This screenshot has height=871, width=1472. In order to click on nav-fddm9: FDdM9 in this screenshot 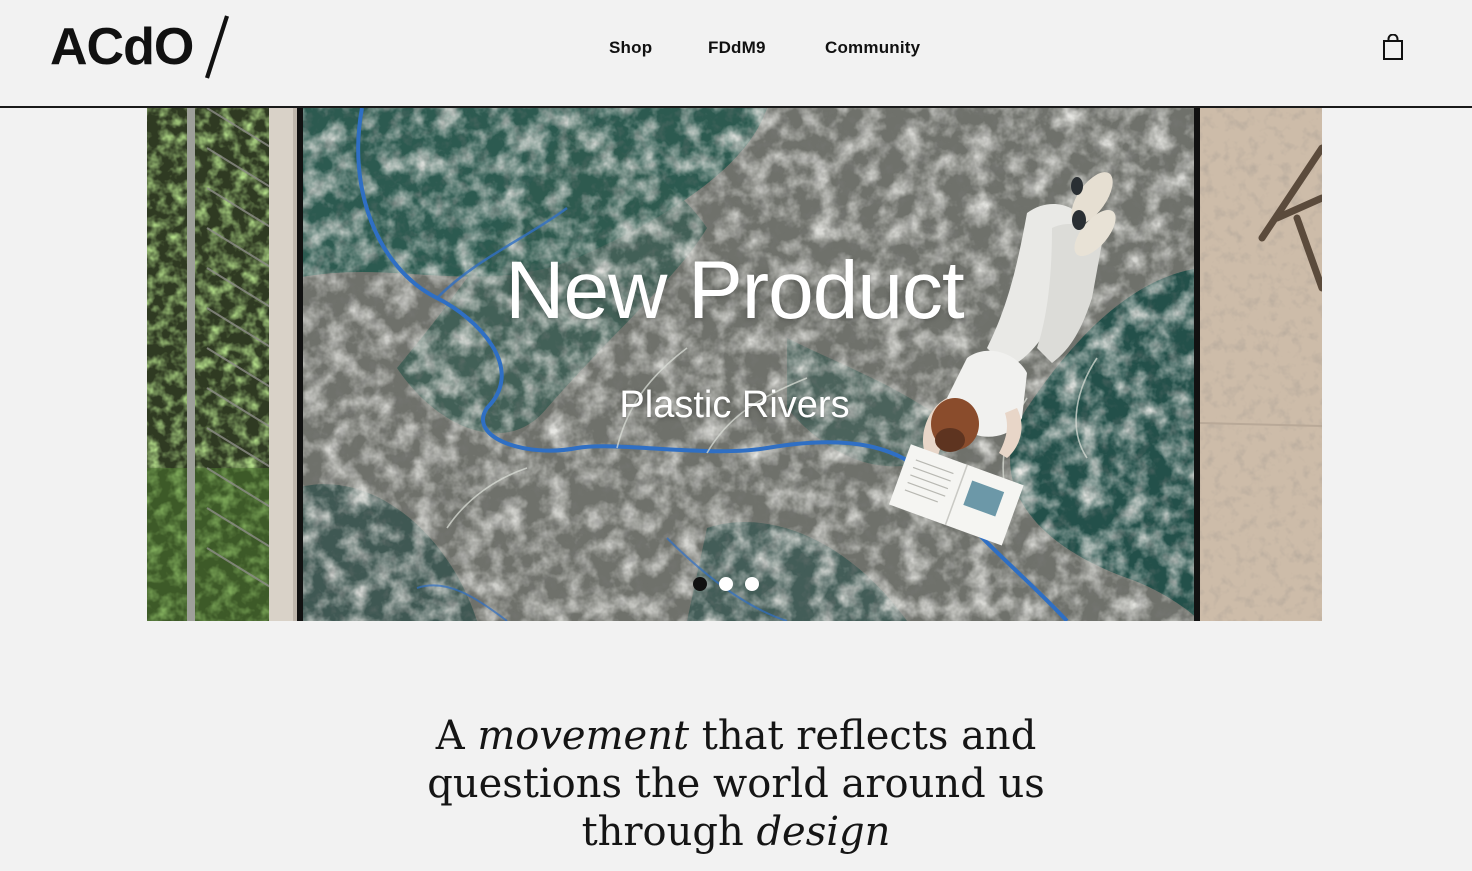, I will do `click(737, 48)`.